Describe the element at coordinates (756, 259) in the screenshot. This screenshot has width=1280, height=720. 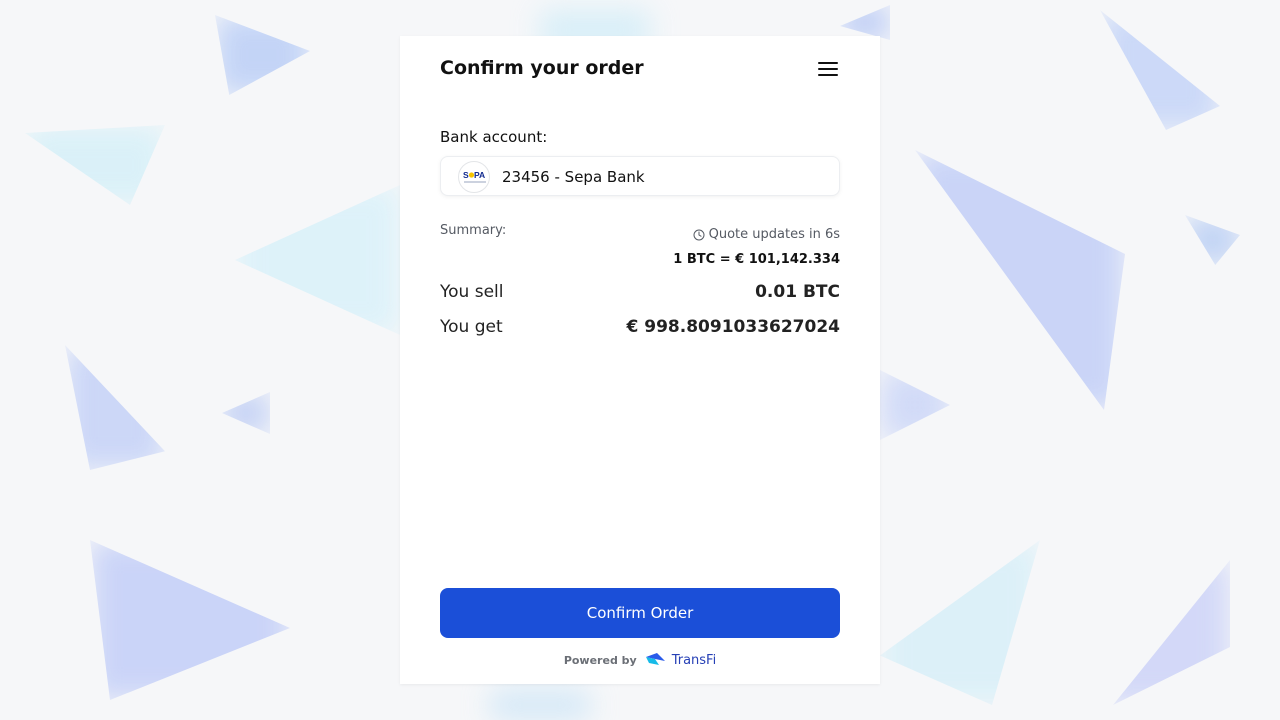
I see `exchange-rate: 1 BTC = € 101,142.334` at that location.